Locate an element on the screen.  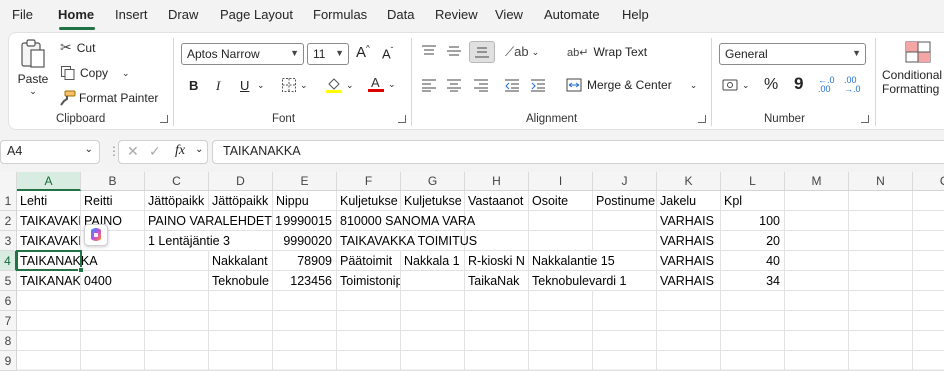
cell-k3: VARHAIS is located at coordinates (689, 241).